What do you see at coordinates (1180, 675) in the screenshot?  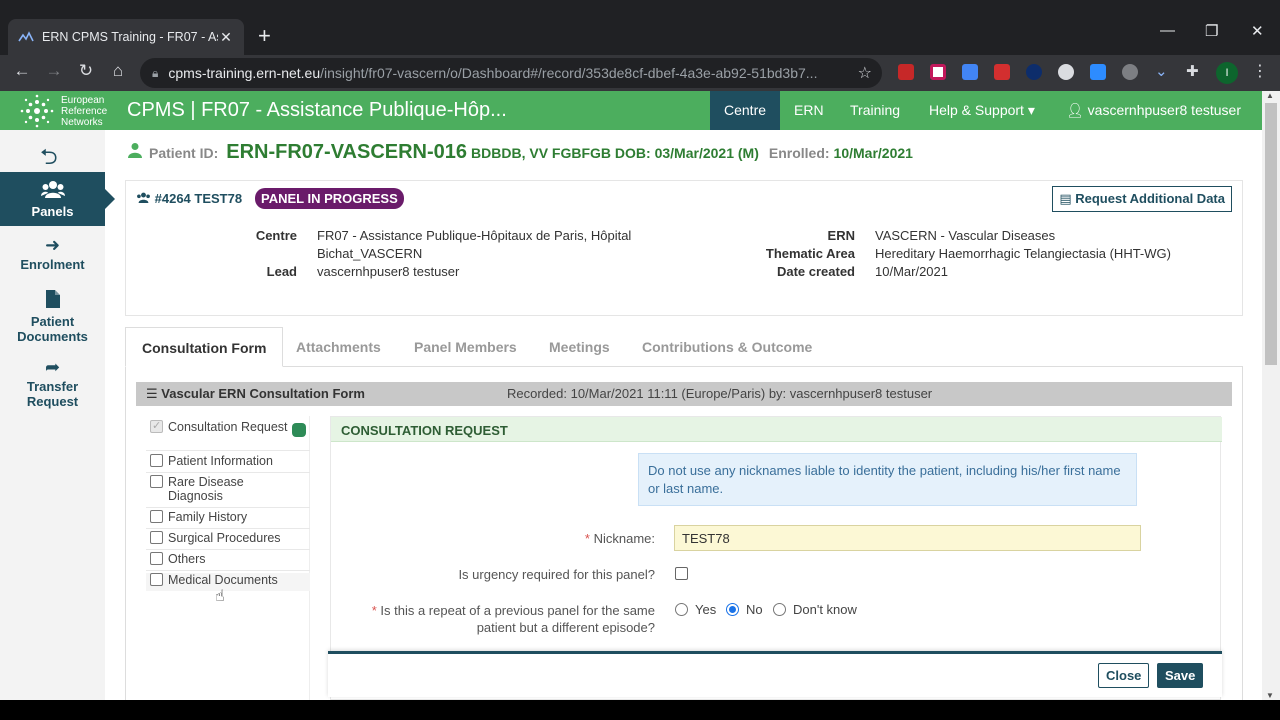 I see `save-button: Save` at bounding box center [1180, 675].